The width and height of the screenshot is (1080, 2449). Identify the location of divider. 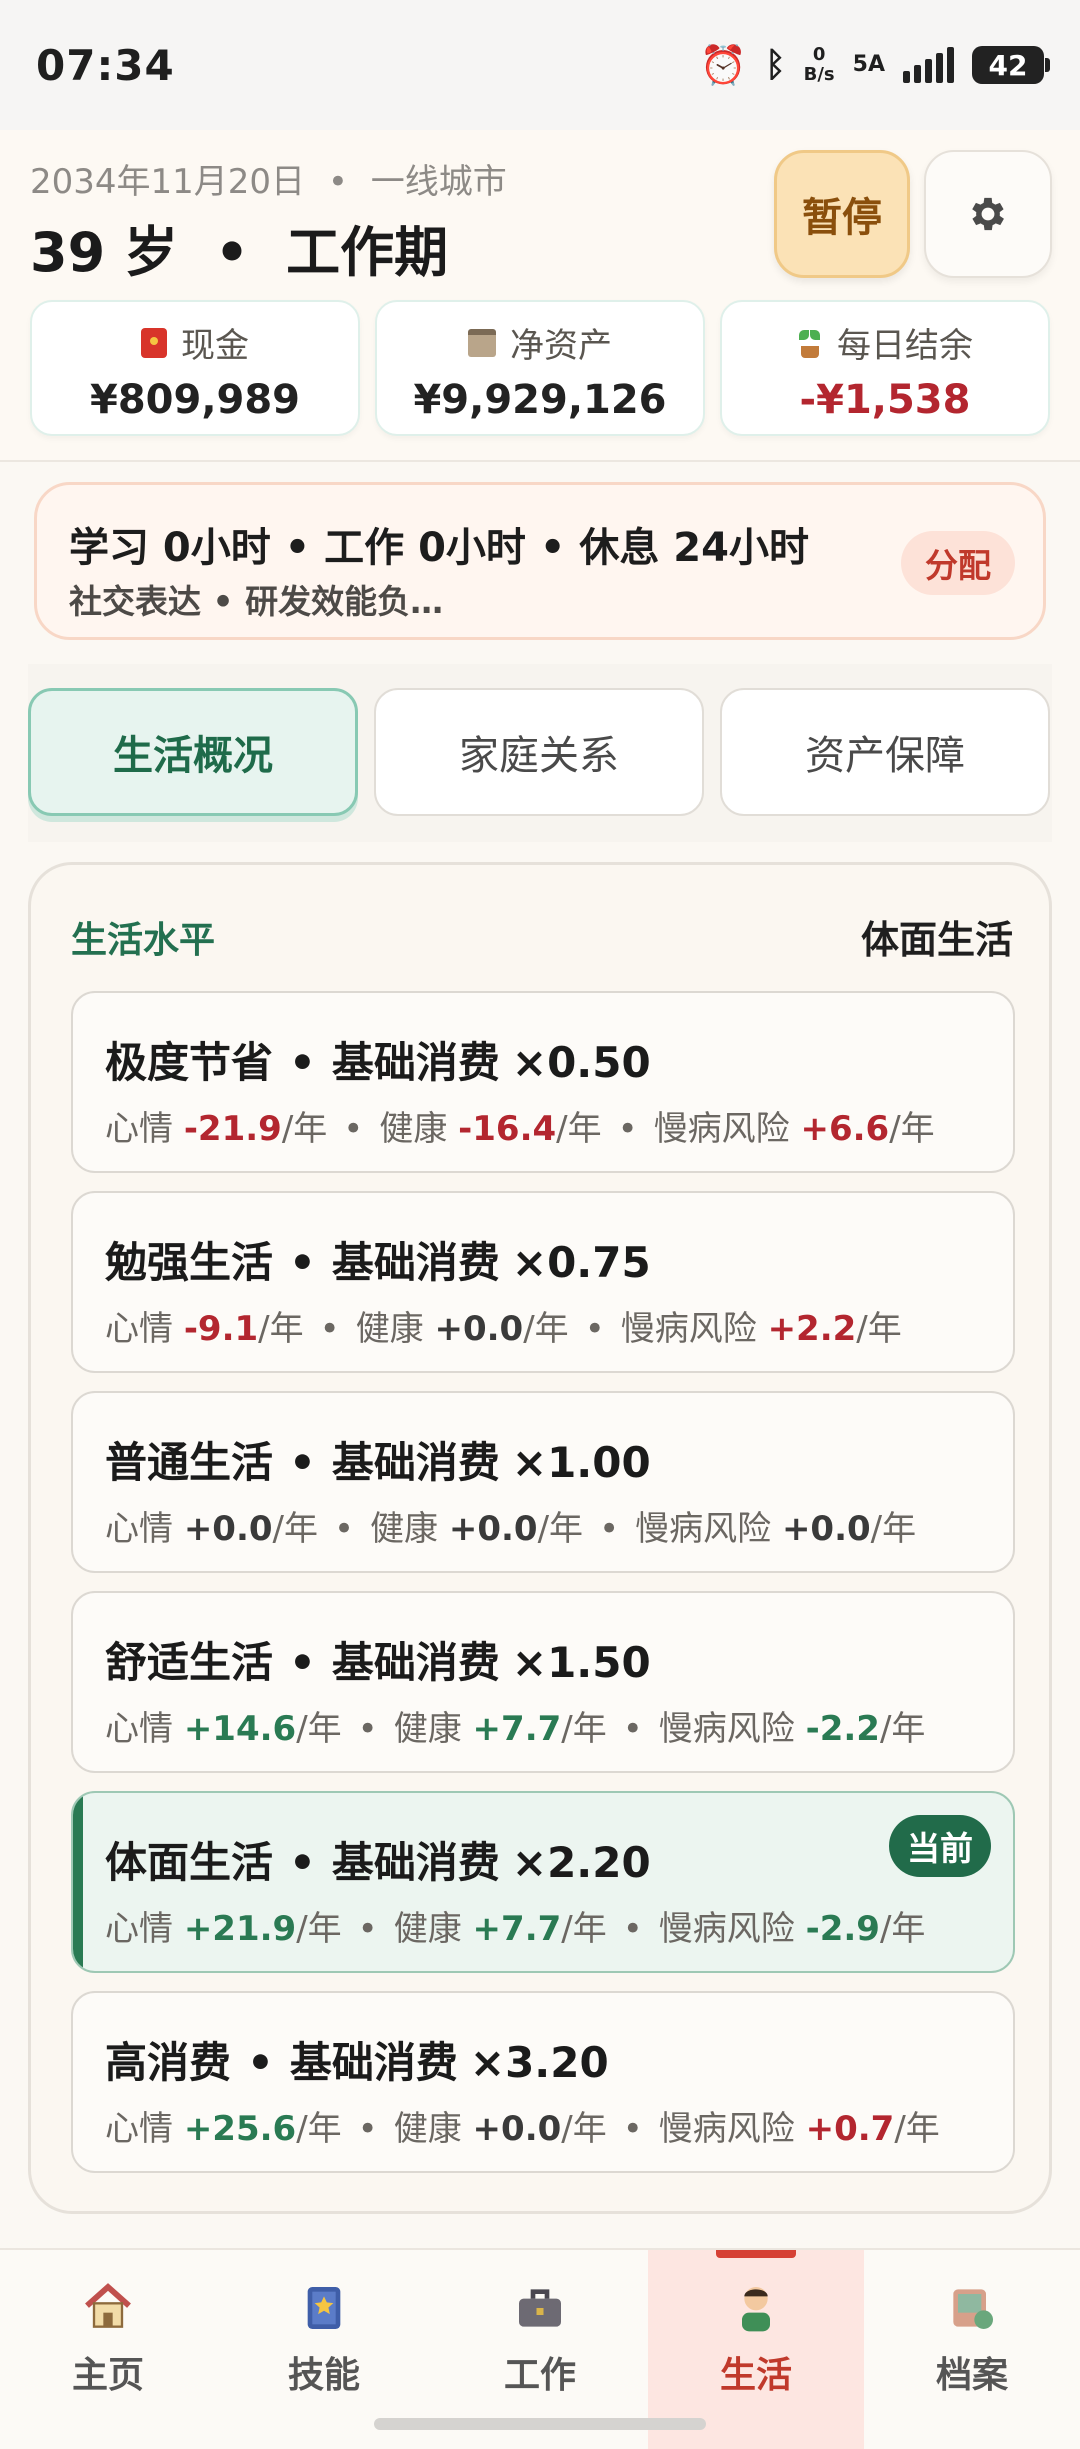
(540, 461).